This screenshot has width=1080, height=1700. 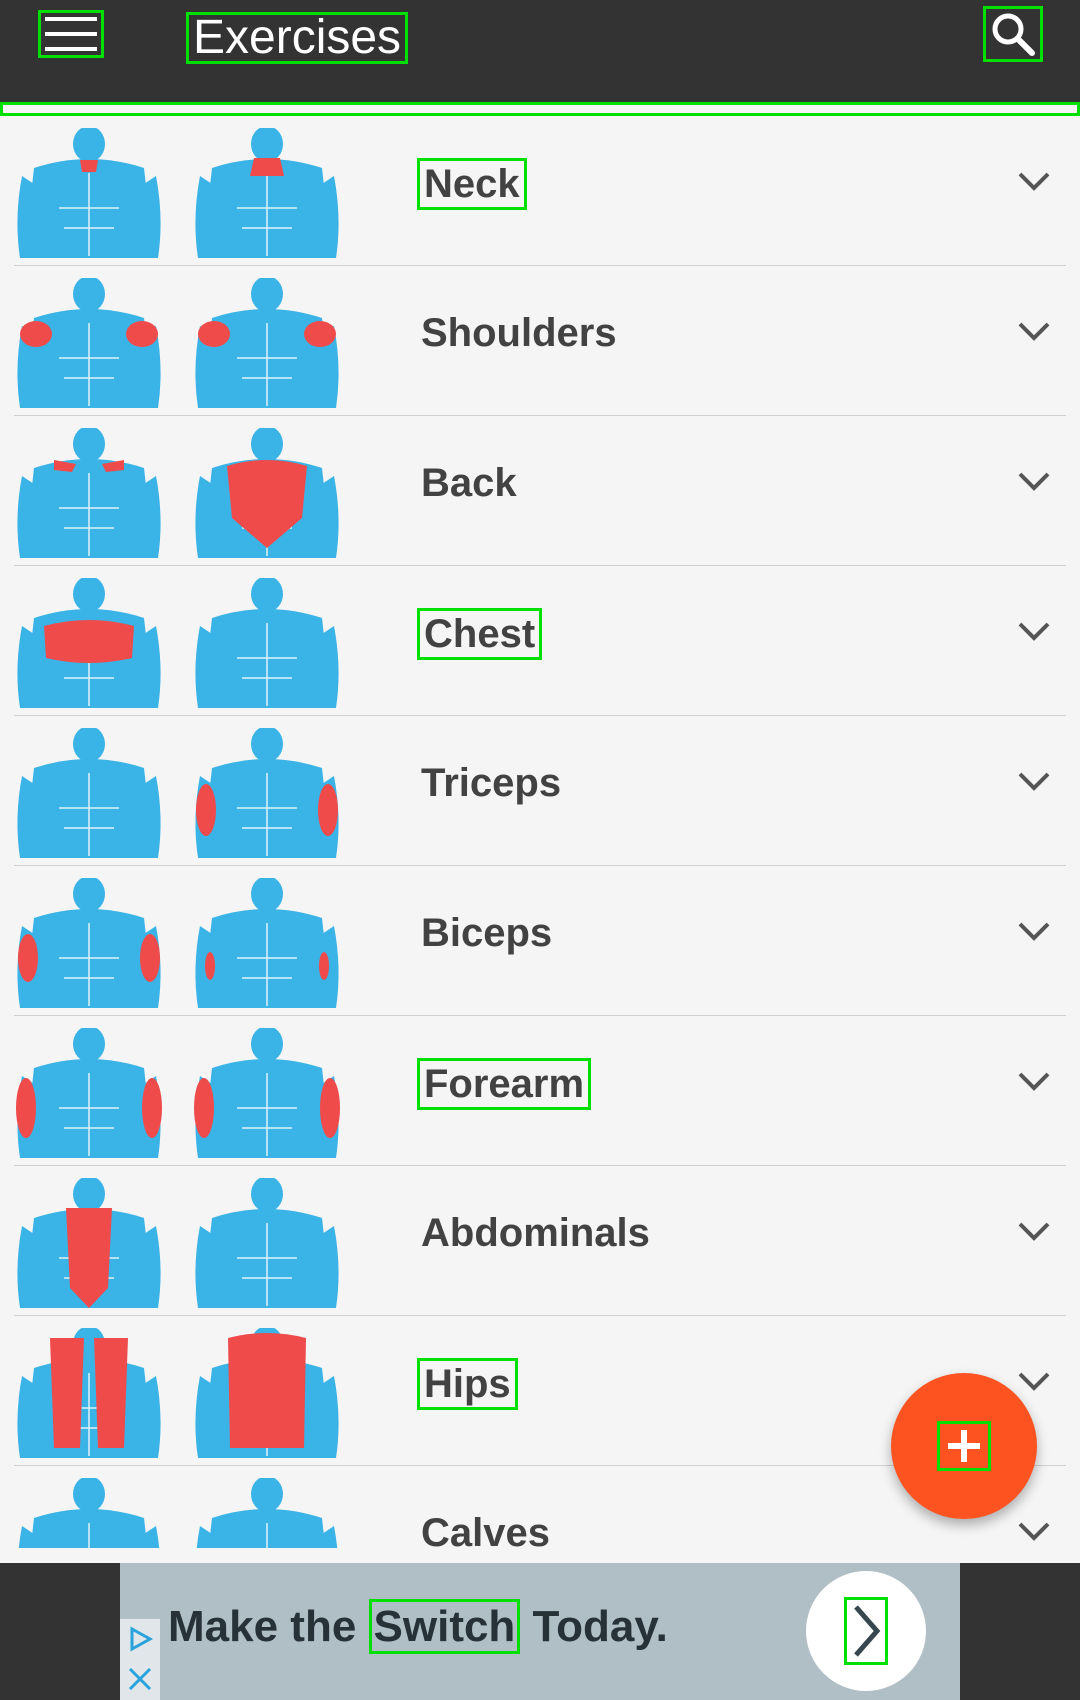 I want to click on muscle-group-label: Neck, so click(x=472, y=184).